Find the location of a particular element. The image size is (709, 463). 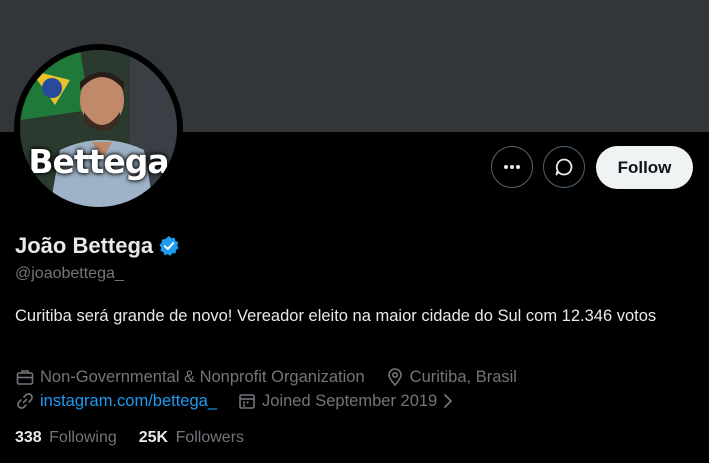

verified-badge-icon is located at coordinates (169, 246).